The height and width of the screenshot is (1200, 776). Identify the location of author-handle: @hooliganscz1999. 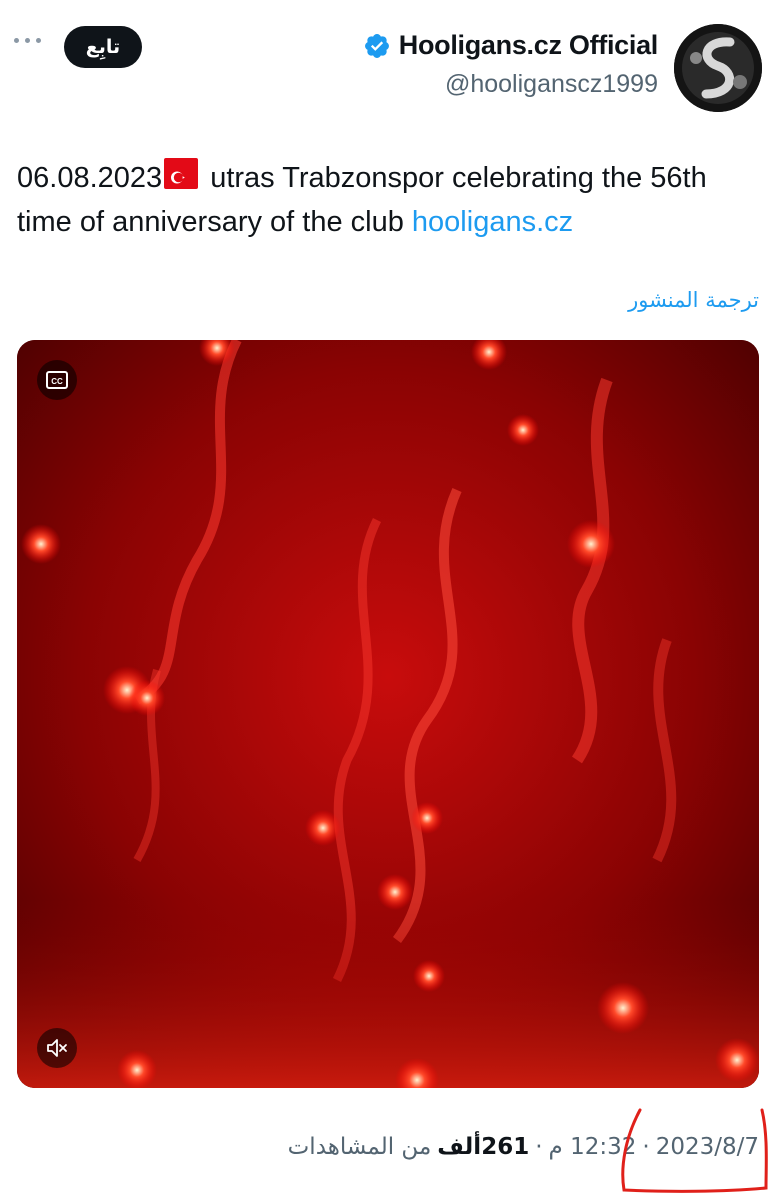
(551, 84).